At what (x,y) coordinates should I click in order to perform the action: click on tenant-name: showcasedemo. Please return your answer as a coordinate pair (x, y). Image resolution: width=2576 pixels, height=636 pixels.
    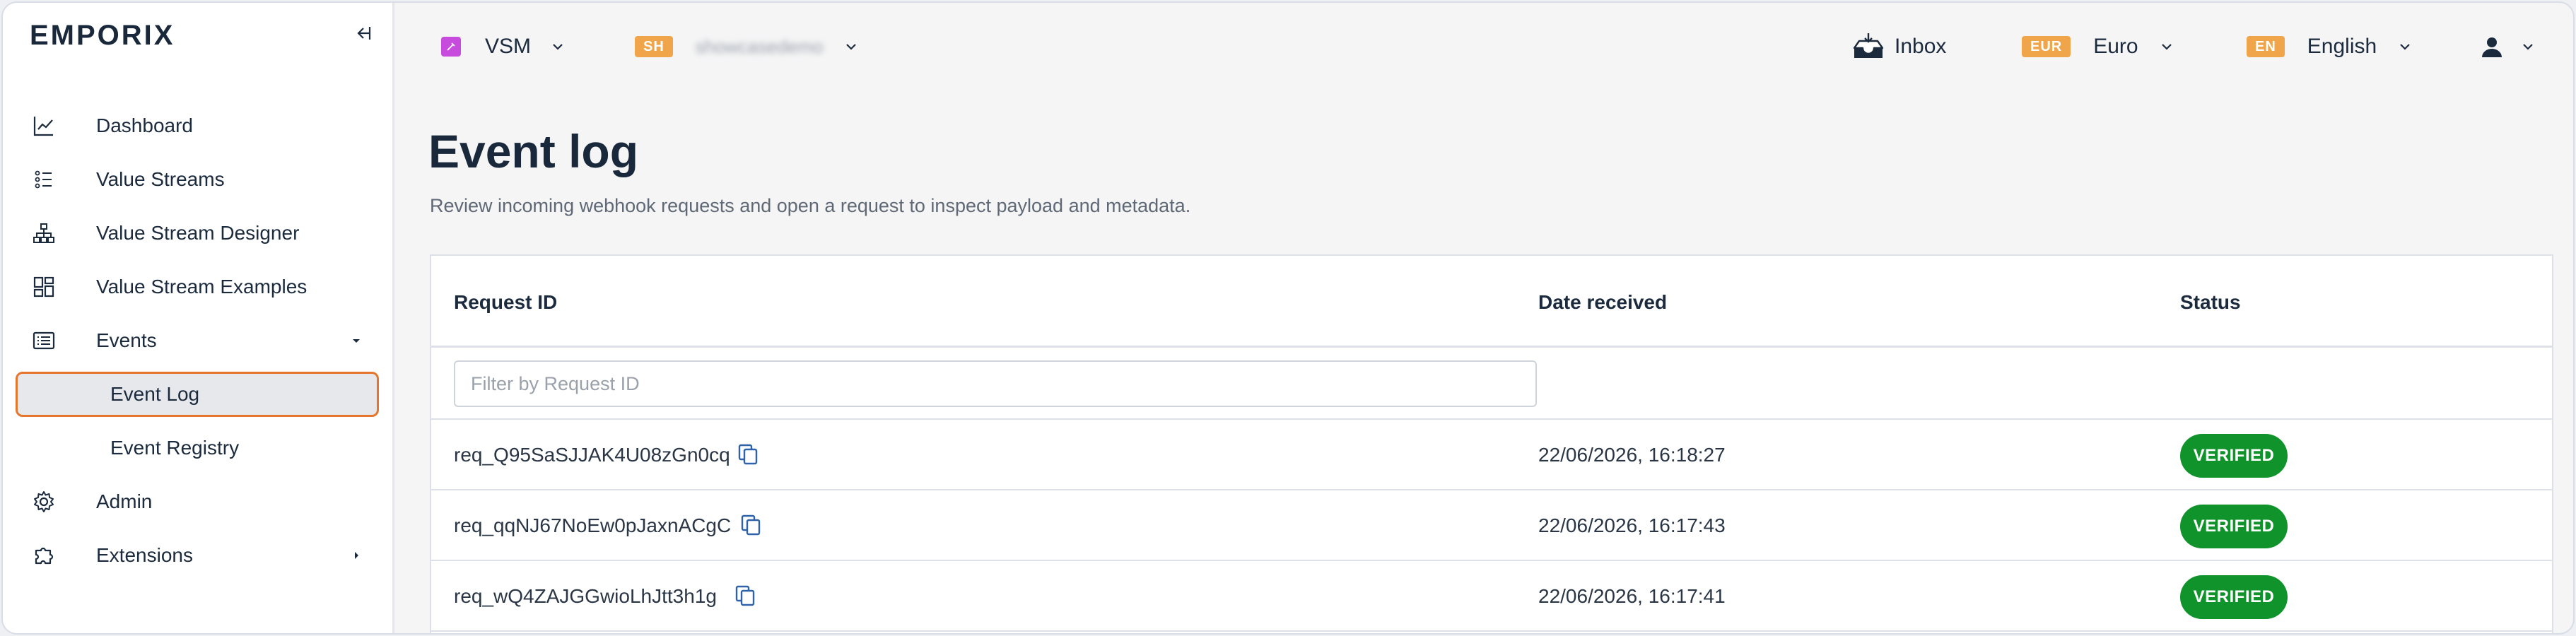
    Looking at the image, I should click on (760, 46).